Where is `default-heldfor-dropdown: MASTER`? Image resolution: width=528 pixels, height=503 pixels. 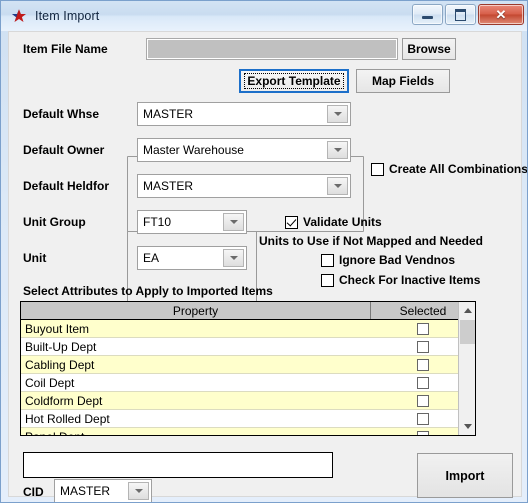 default-heldfor-dropdown: MASTER is located at coordinates (244, 186).